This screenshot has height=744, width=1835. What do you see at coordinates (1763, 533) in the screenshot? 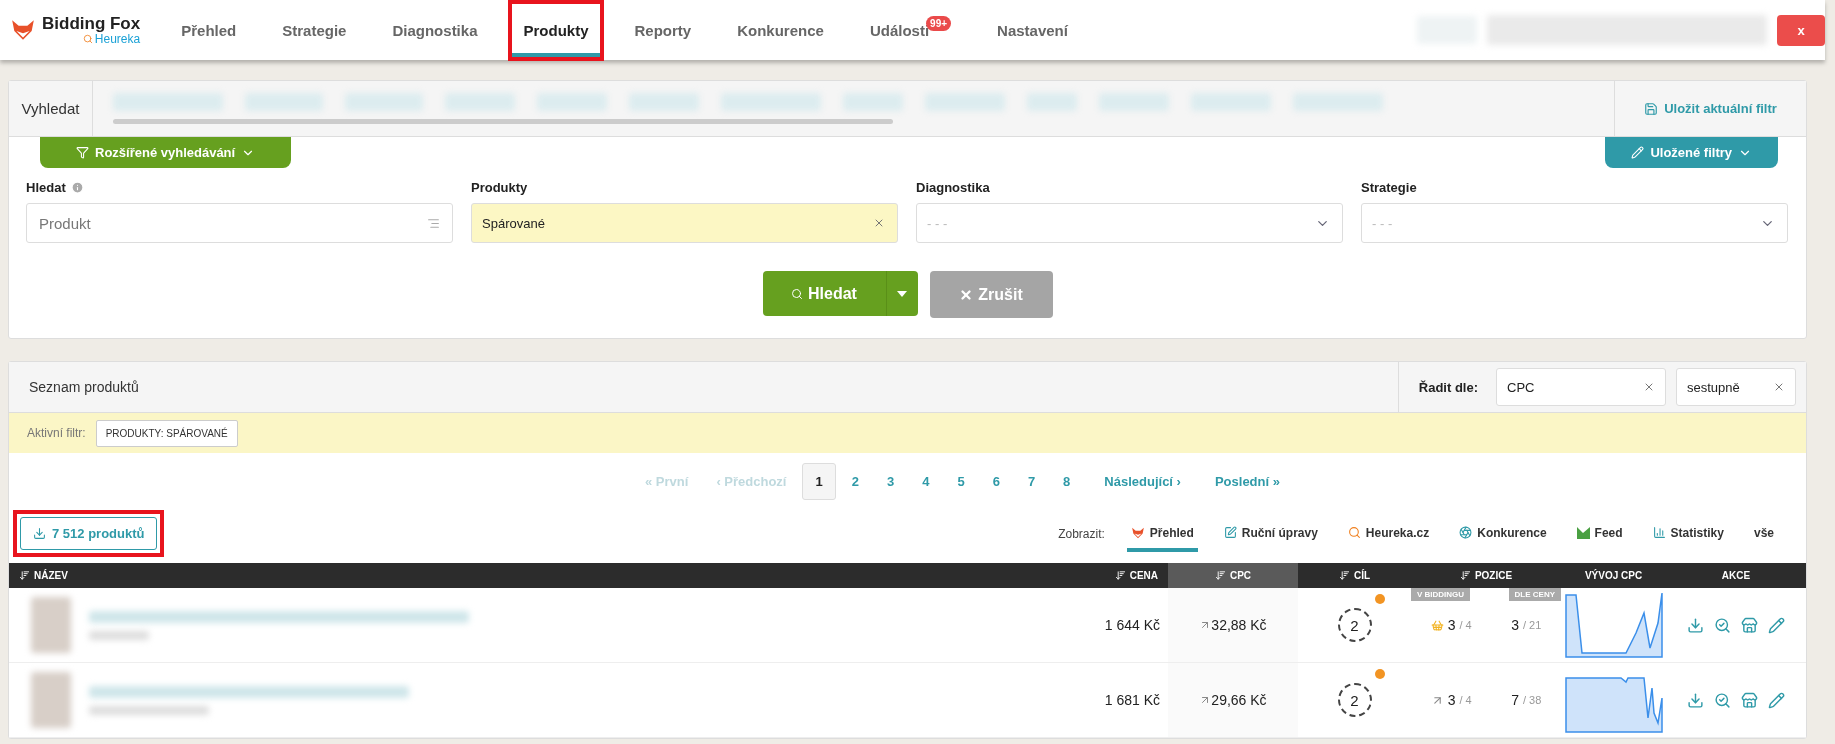
I see `view-tab: vše` at bounding box center [1763, 533].